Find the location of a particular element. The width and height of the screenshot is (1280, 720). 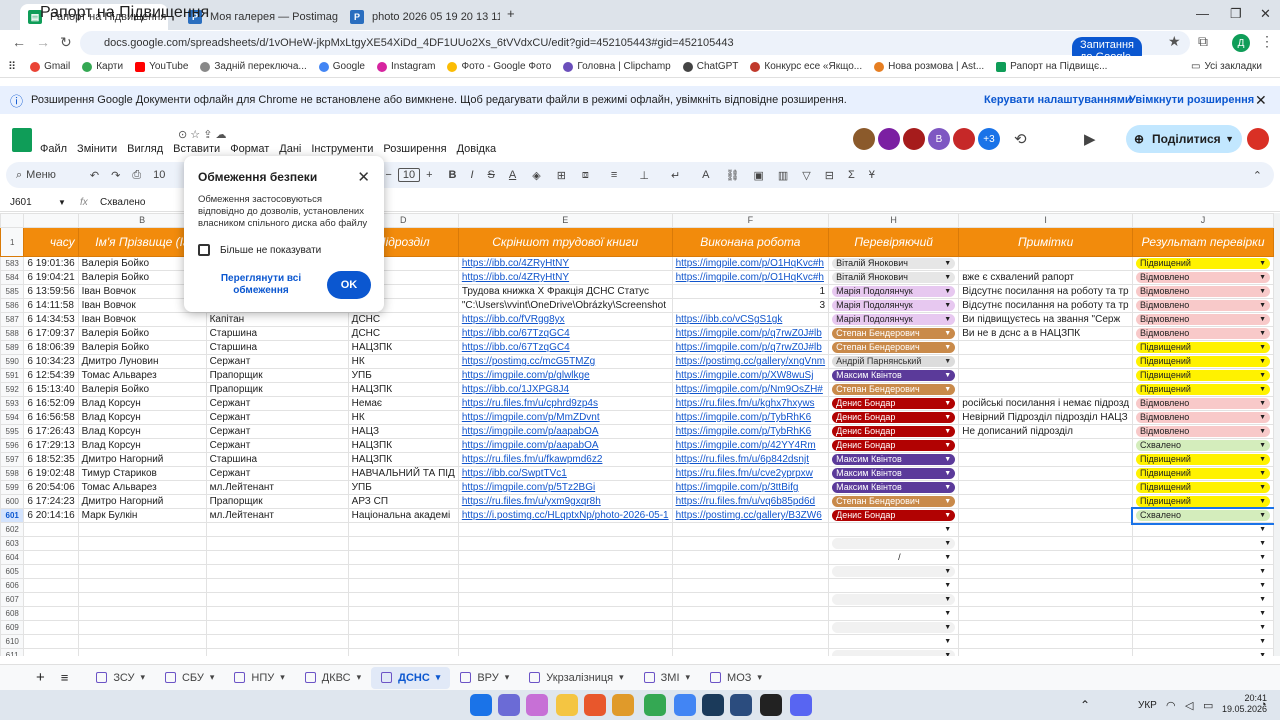

screenshot-link-cell: https://ibb.co/4ZRyHtNY is located at coordinates (565, 263).